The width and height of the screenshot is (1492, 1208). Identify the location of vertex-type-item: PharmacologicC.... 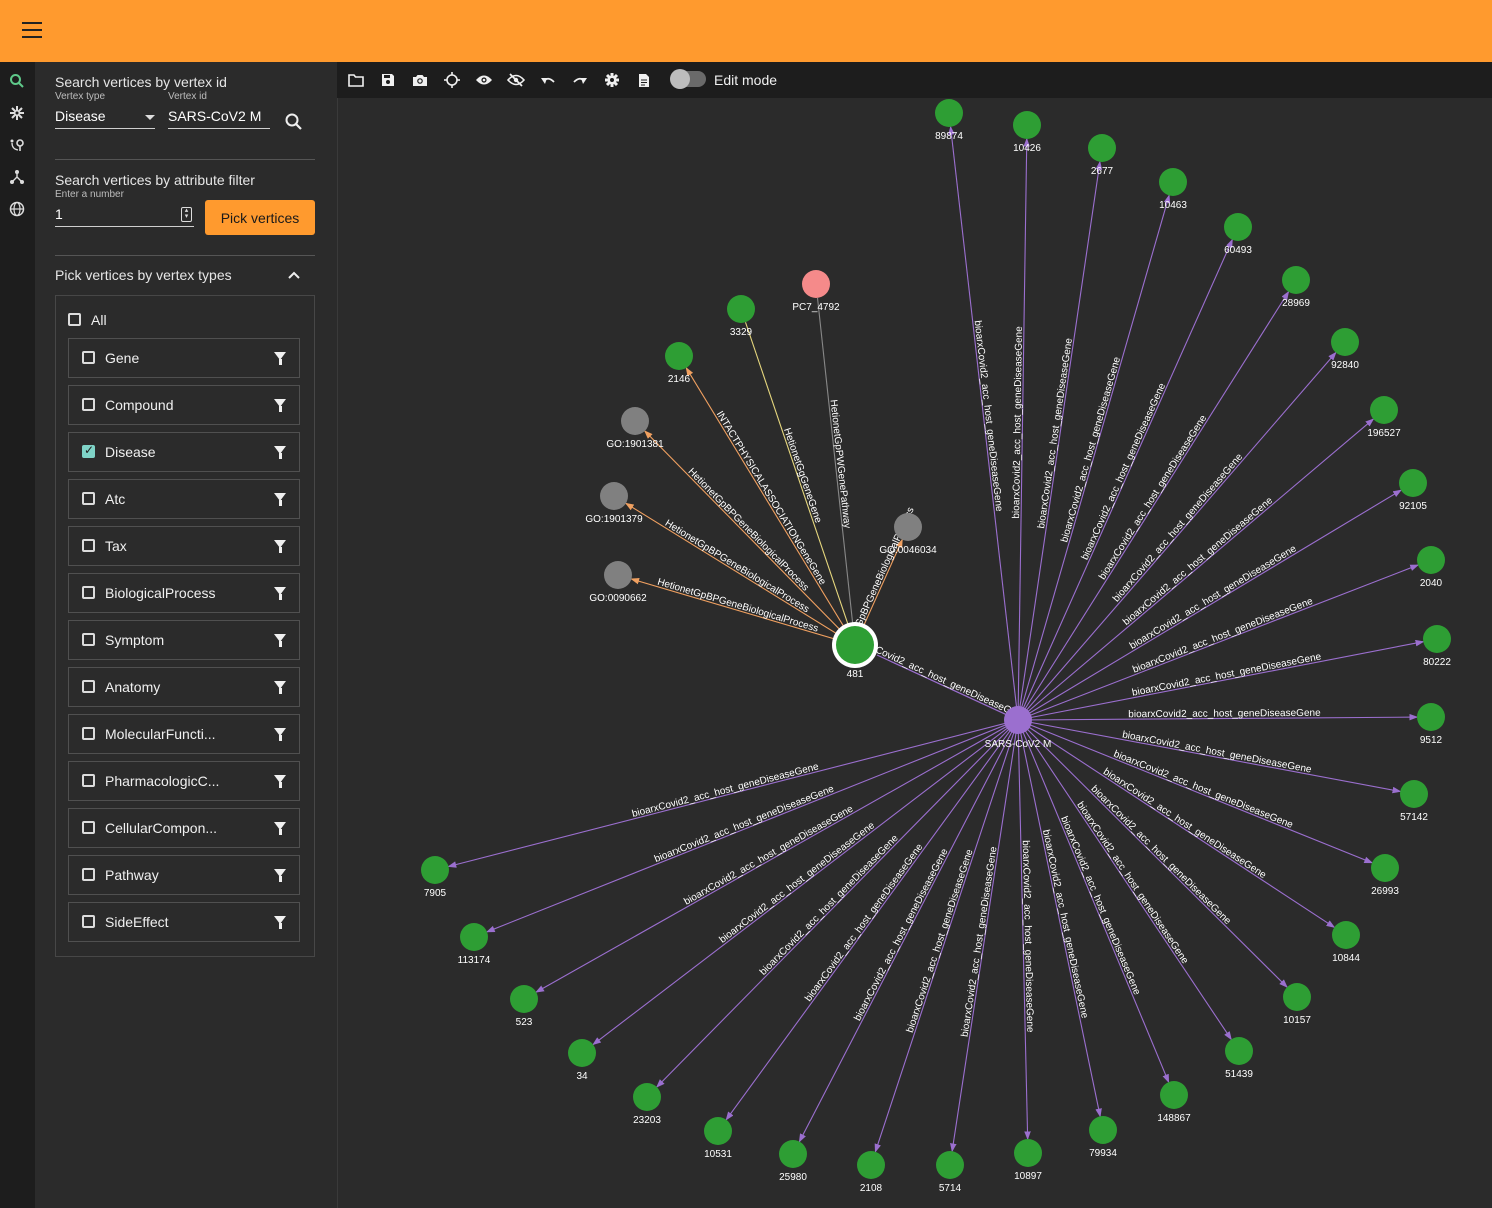
(184, 781).